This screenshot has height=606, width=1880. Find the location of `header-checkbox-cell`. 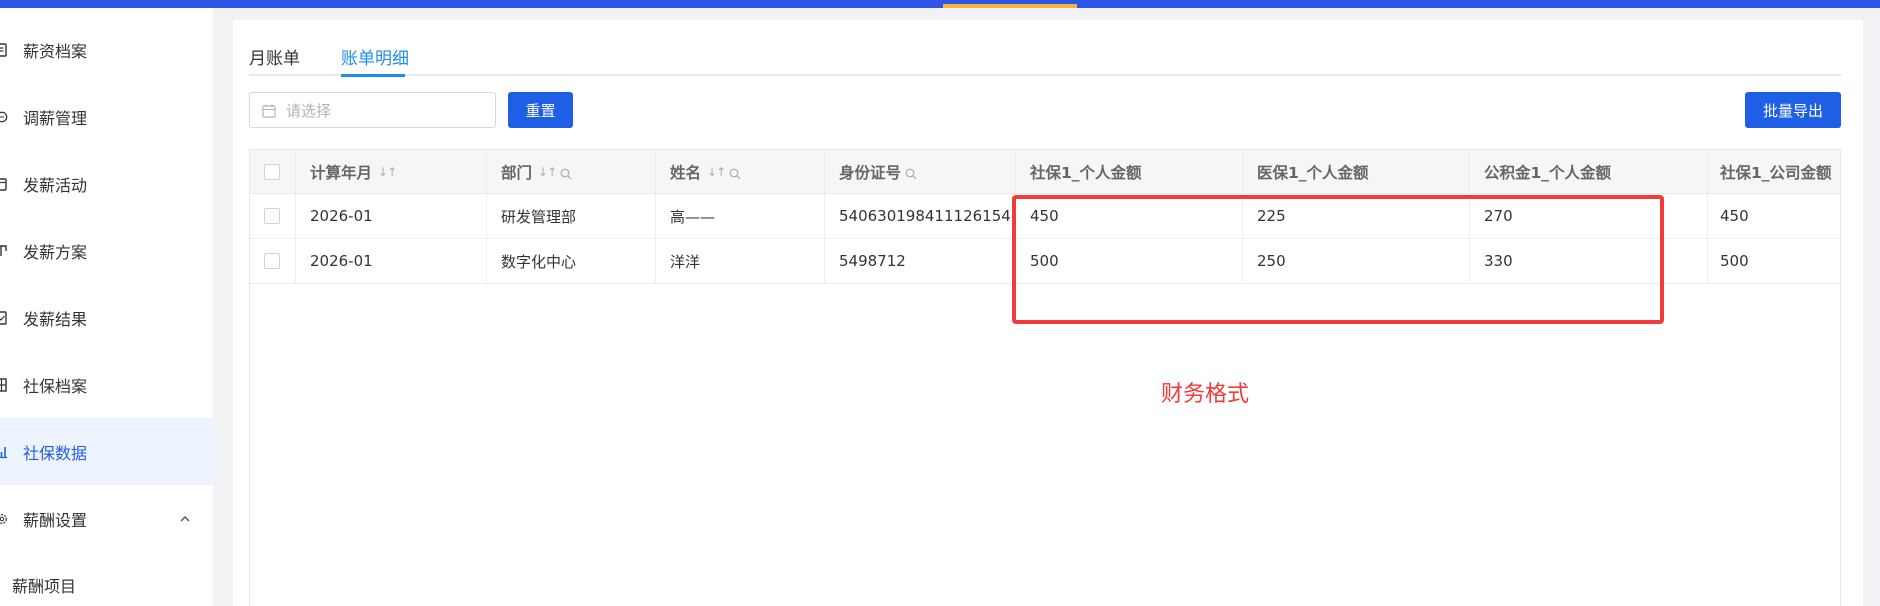

header-checkbox-cell is located at coordinates (273, 171).